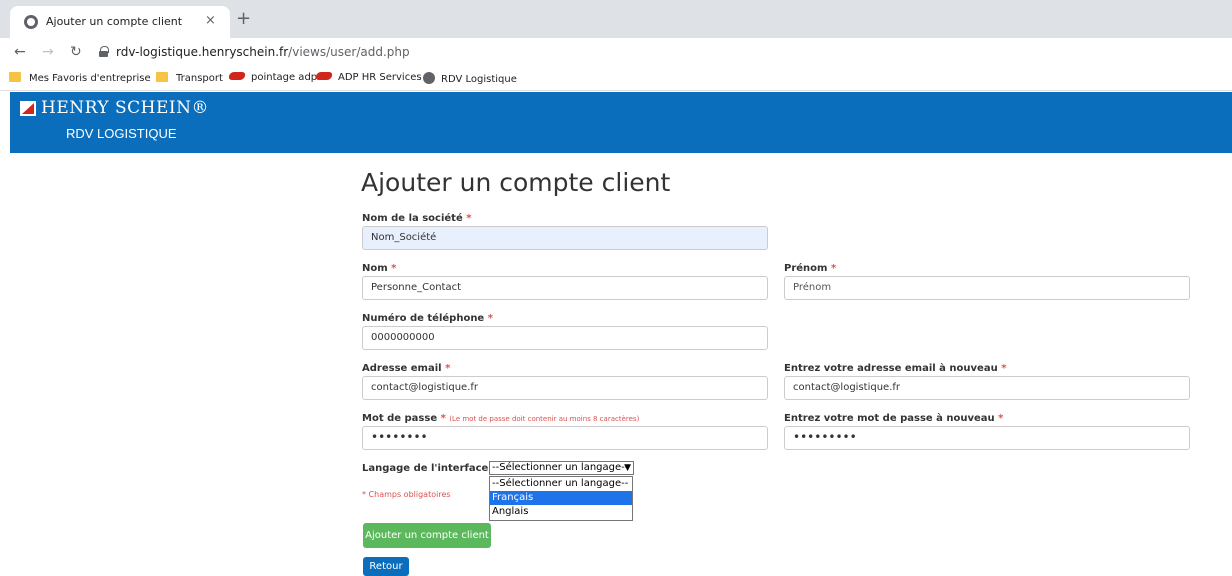 This screenshot has height=576, width=1232. I want to click on password-confirm-input: •••••••••, so click(987, 438).